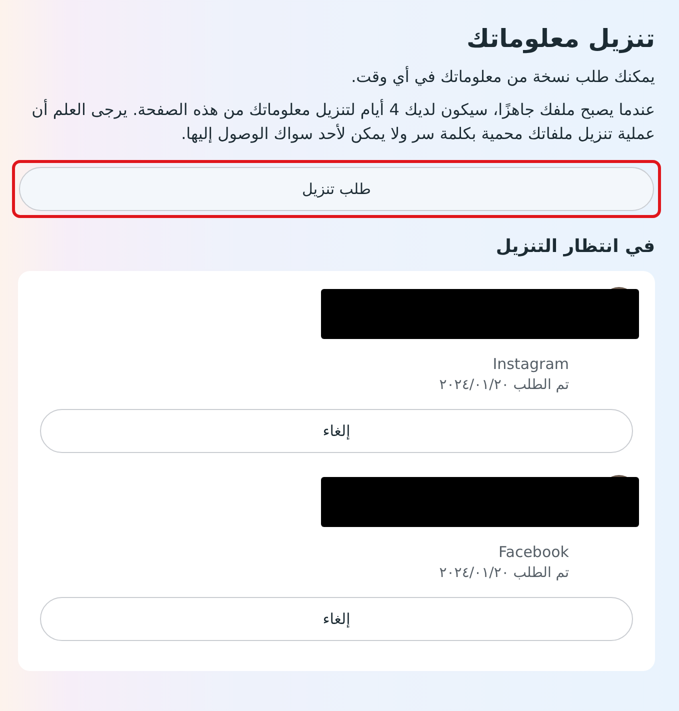 The width and height of the screenshot is (679, 711). I want to click on source-name: Instagram, so click(530, 364).